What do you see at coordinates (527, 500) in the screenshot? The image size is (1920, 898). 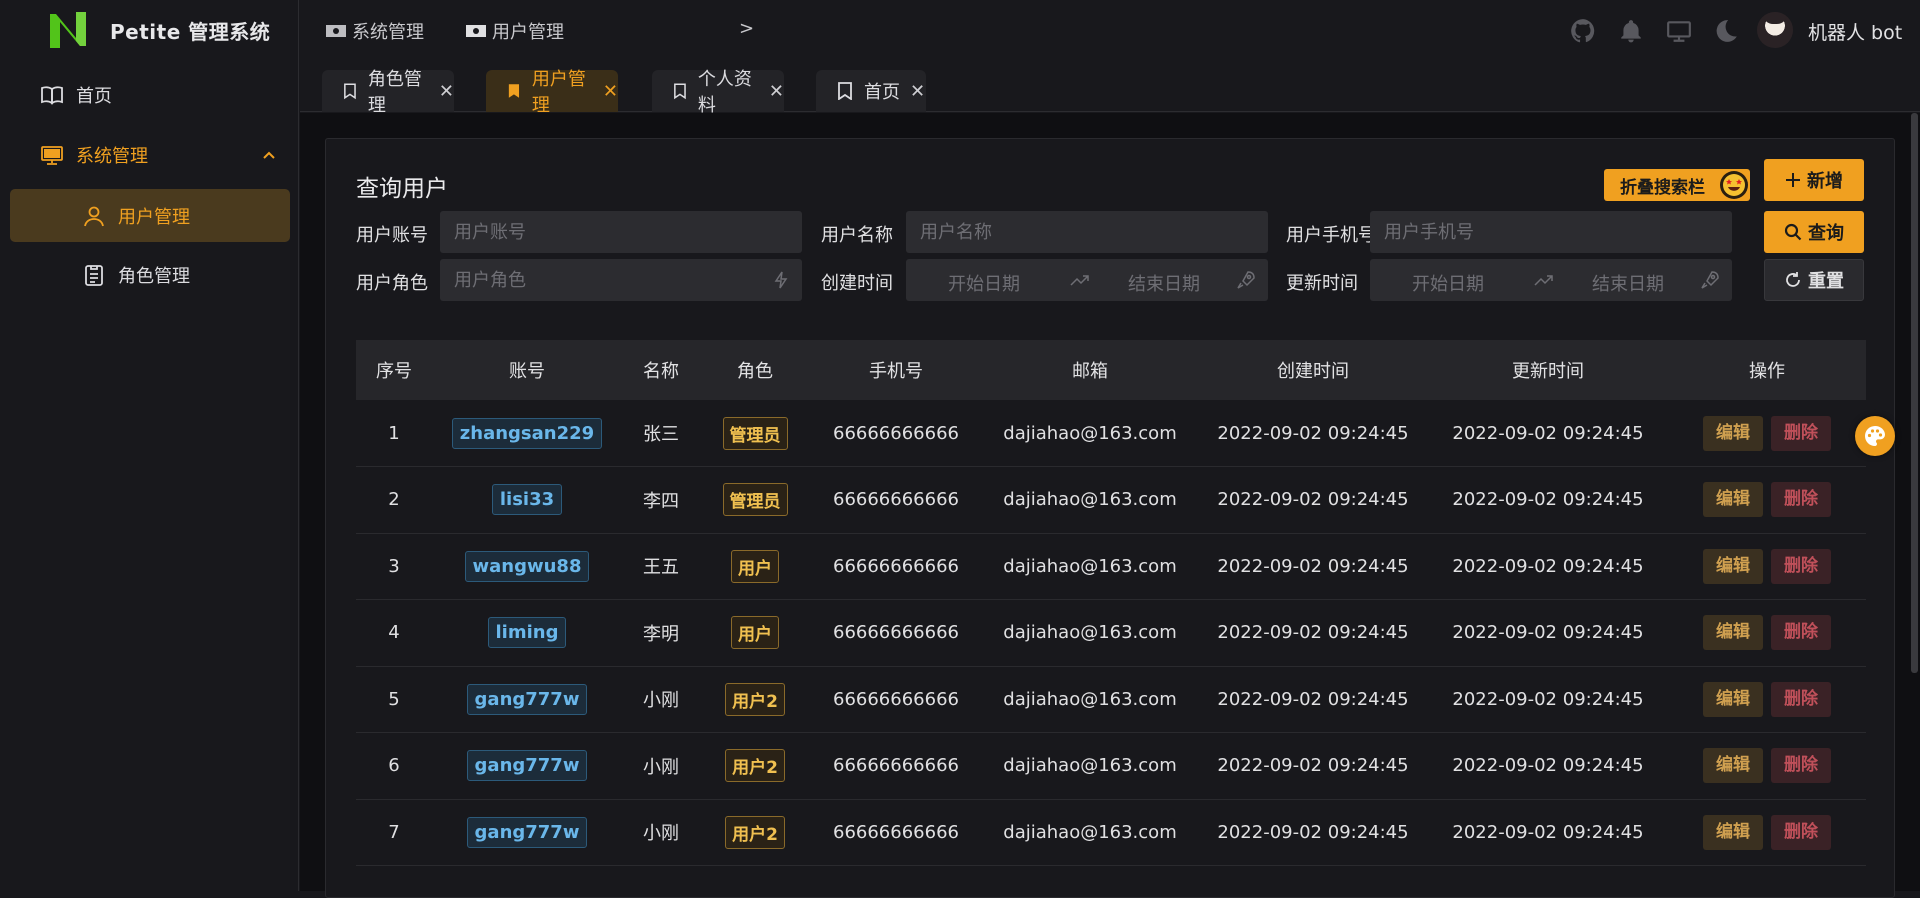 I see `account-tag: lisi33` at bounding box center [527, 500].